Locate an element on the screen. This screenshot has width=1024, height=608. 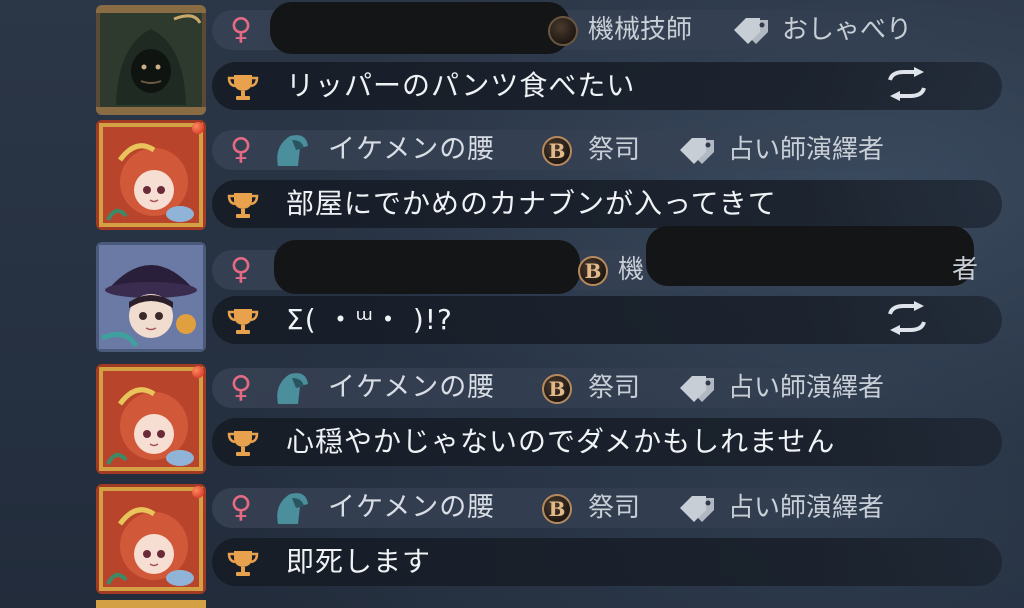
tag-label: おしゃべり is located at coordinates (847, 30).